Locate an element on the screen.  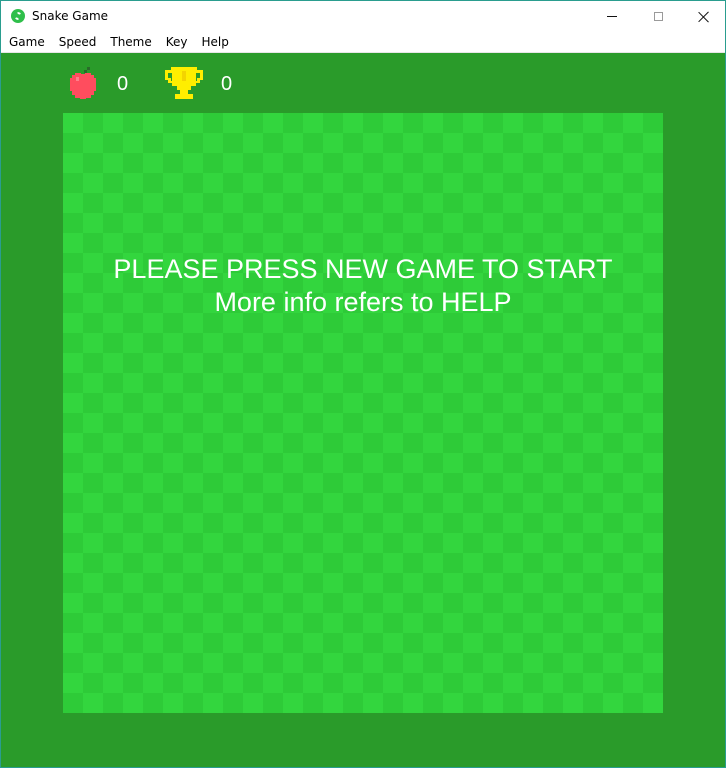
snake-app-icon is located at coordinates (18, 16).